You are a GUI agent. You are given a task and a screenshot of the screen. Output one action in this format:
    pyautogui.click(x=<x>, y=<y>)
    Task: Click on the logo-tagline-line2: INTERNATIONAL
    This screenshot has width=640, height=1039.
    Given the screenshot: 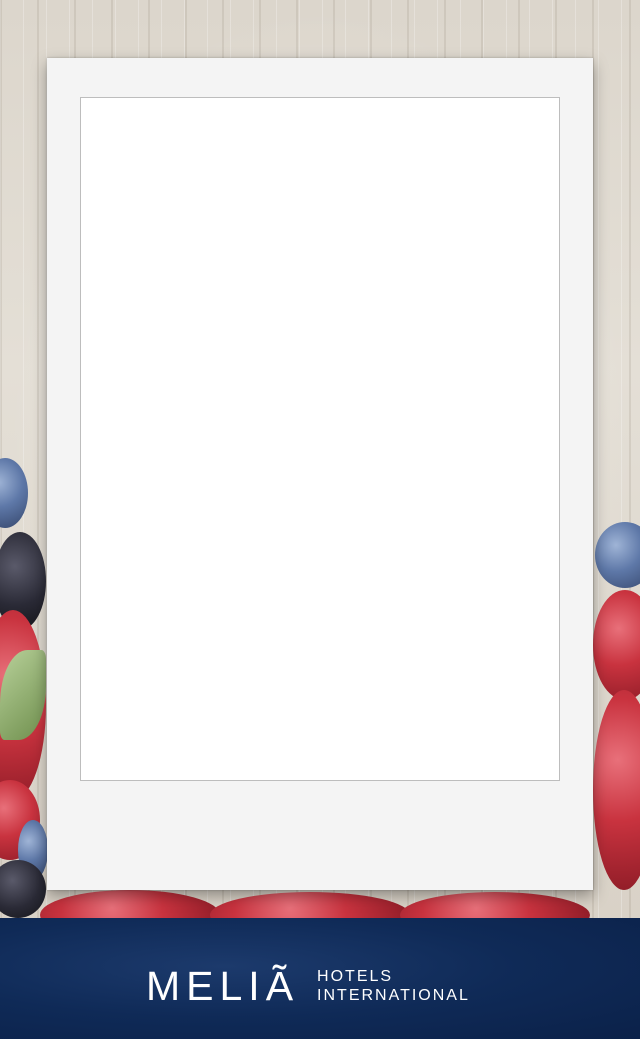 What is the action you would take?
    pyautogui.click(x=393, y=995)
    